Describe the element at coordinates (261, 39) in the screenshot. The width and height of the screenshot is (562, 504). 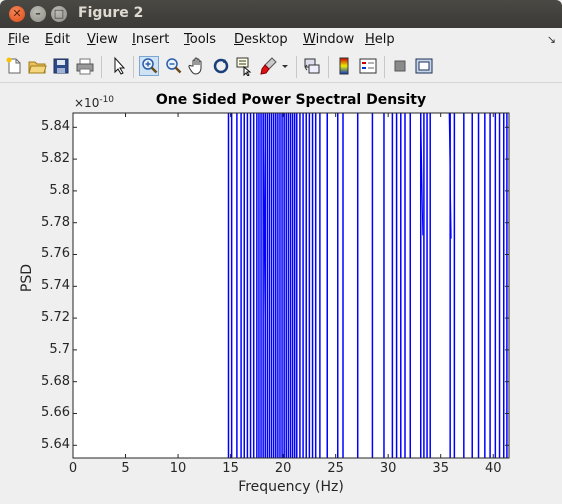
I see `menu-desktop: Desktop` at that location.